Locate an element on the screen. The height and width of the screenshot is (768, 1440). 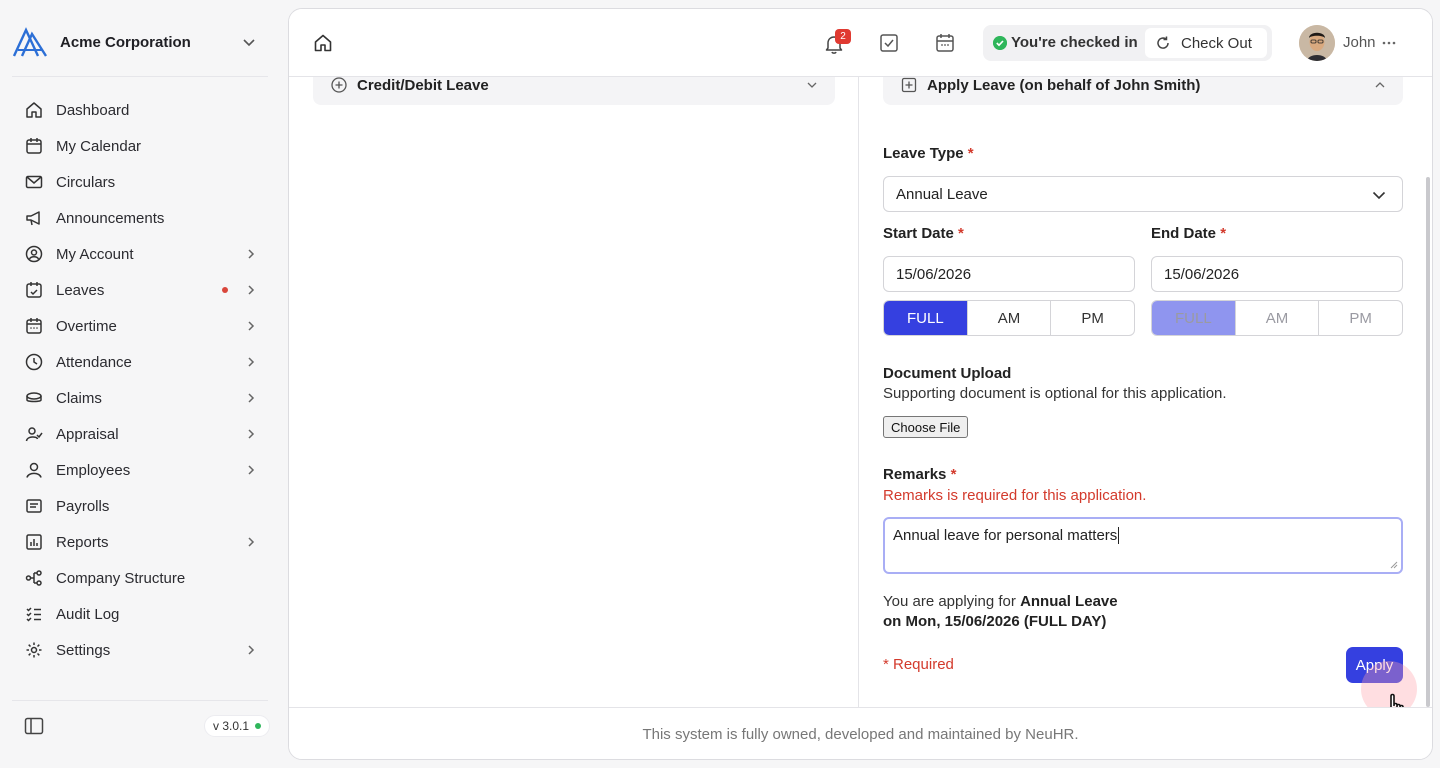
input-value: 15/06/2026 is located at coordinates (934, 274).